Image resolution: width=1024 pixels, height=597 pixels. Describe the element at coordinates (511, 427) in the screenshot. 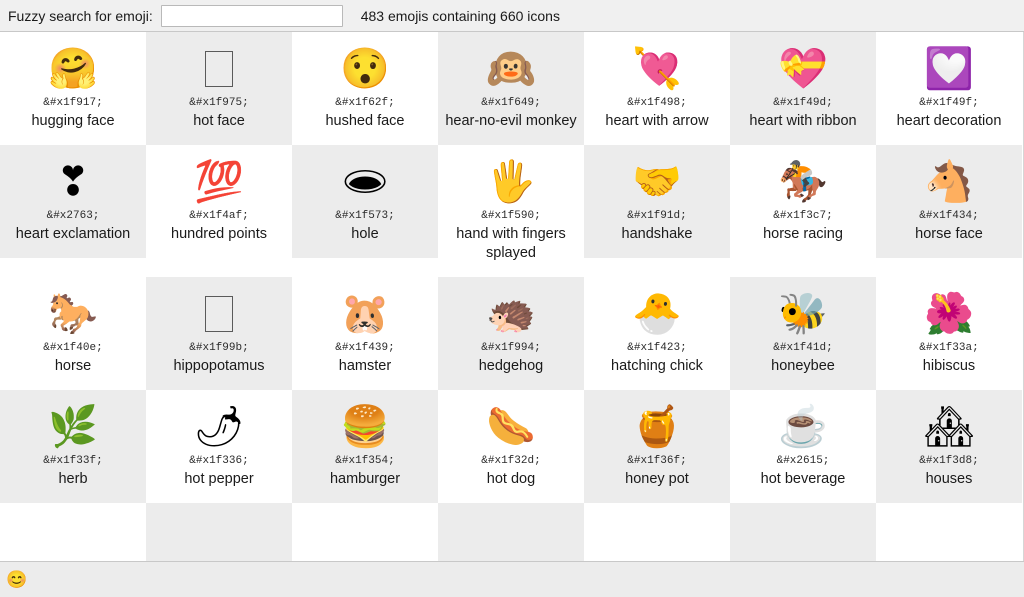

I see `emoji-glyph: 🌭` at that location.